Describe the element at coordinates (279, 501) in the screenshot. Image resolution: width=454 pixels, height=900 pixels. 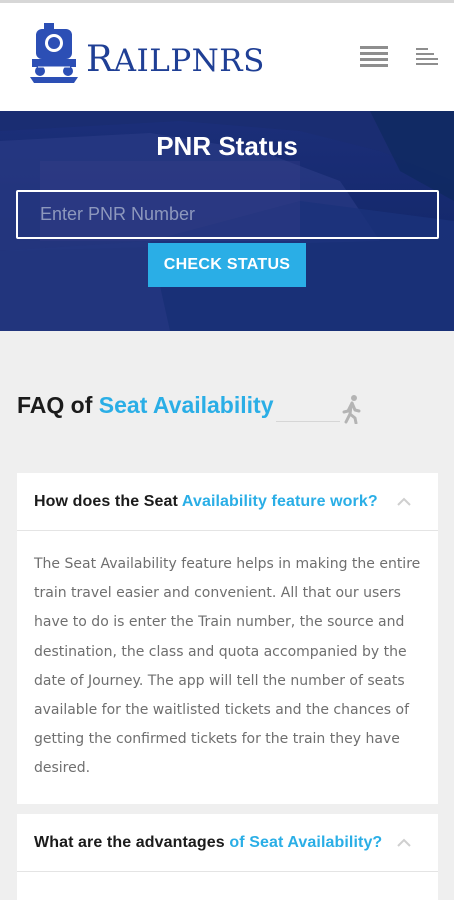
I see `faq-question-accent: Availability feature work?` at that location.